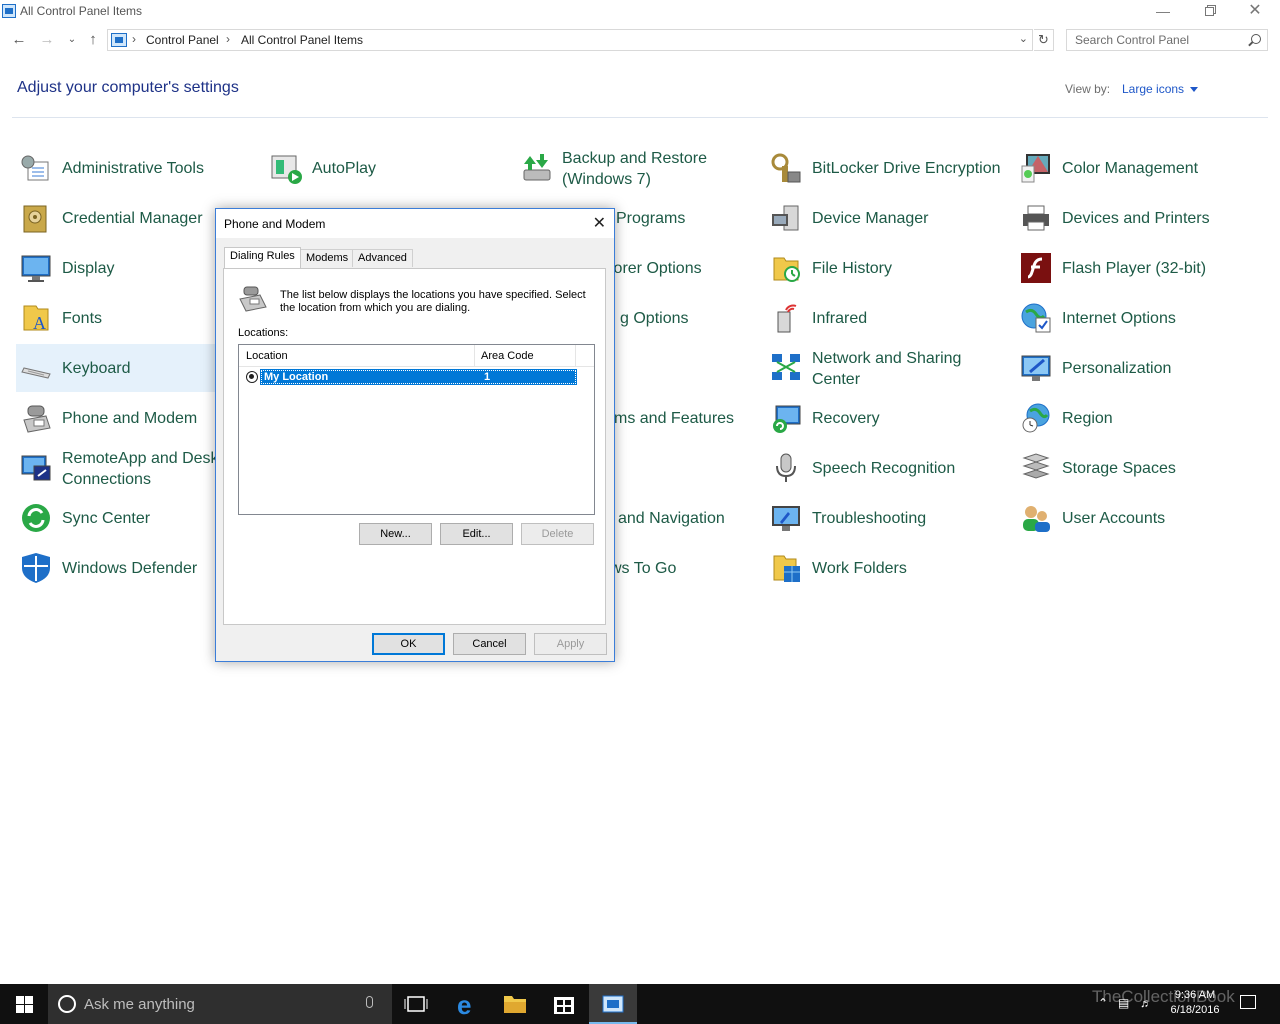 This screenshot has height=1024, width=1280. I want to click on item-speech-recognition: Speech Recognition, so click(886, 468).